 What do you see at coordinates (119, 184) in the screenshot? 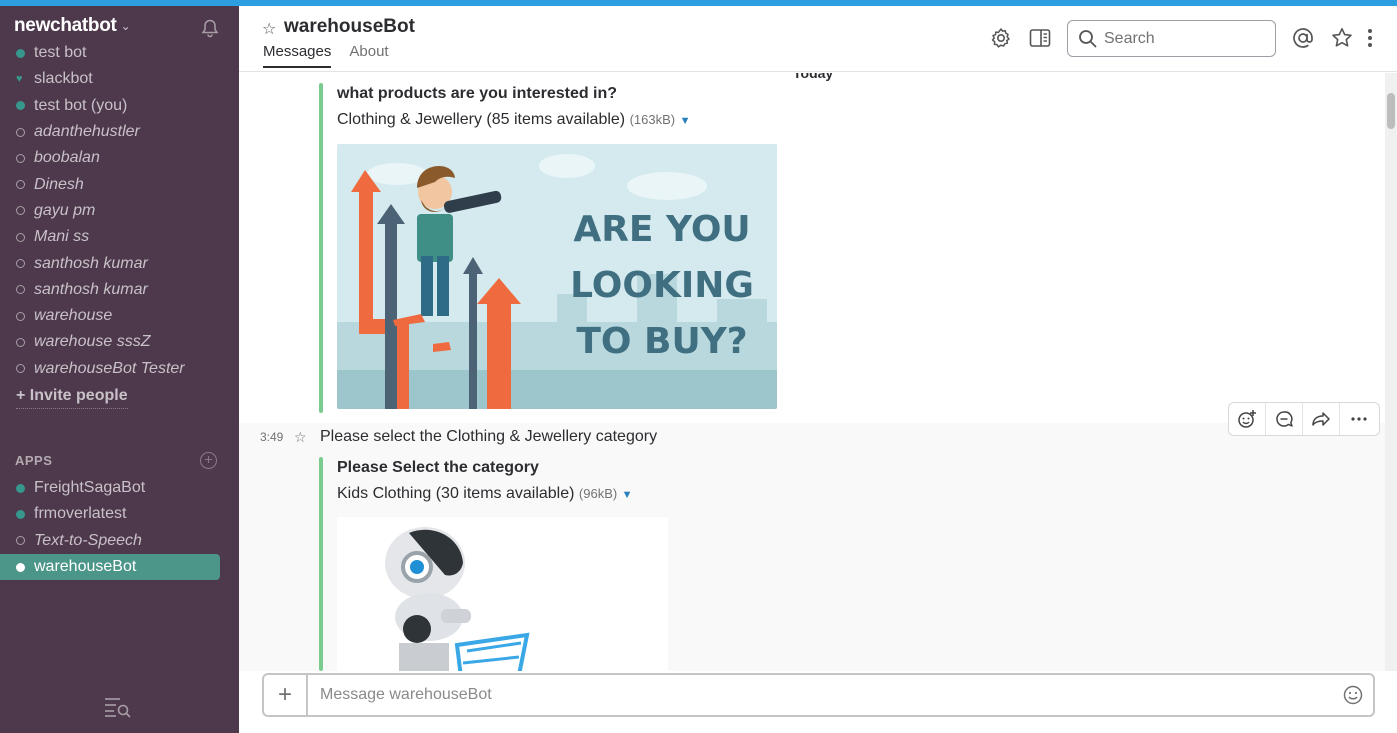
I see `dm-item: Dinesh` at bounding box center [119, 184].